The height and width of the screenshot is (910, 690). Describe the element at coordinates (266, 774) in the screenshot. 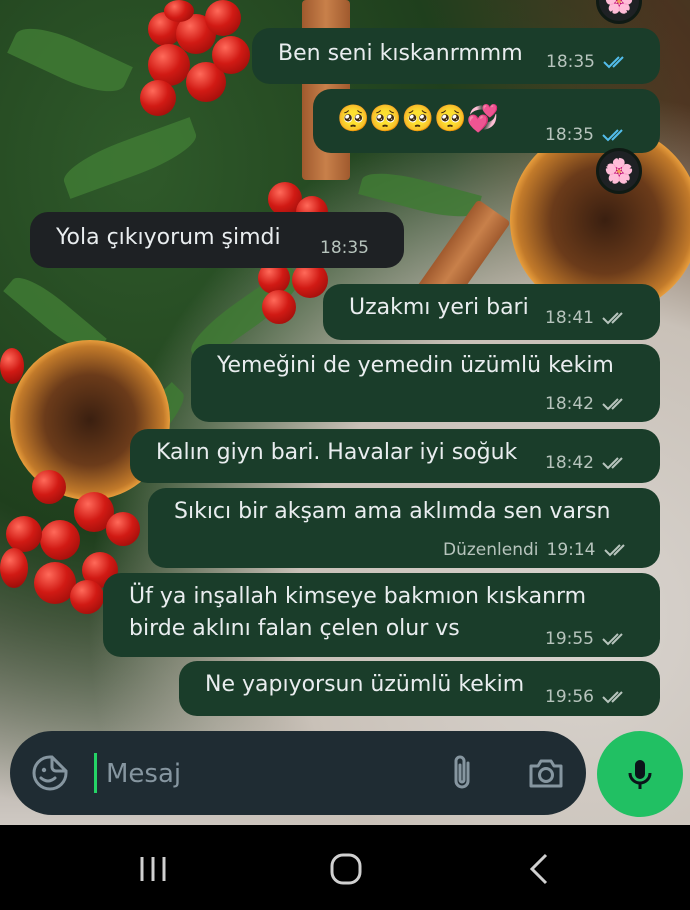

I see `message-input` at that location.